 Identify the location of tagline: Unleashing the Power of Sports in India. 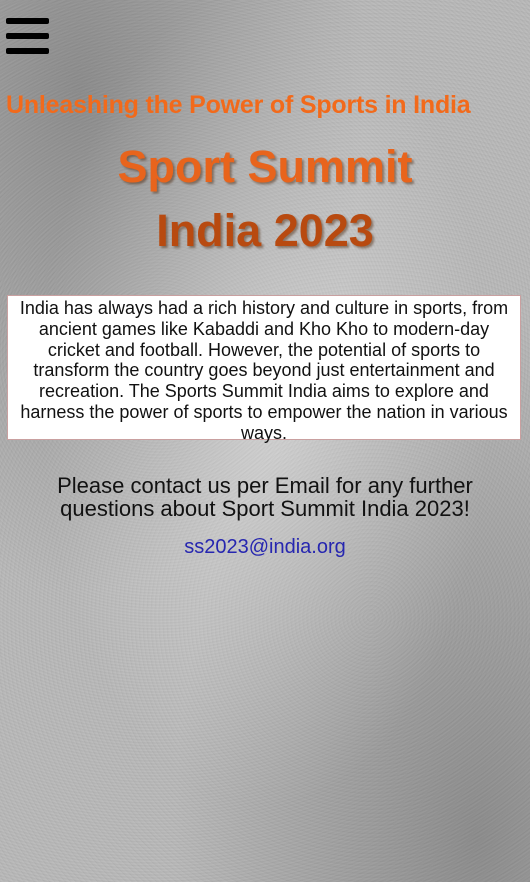
(238, 105).